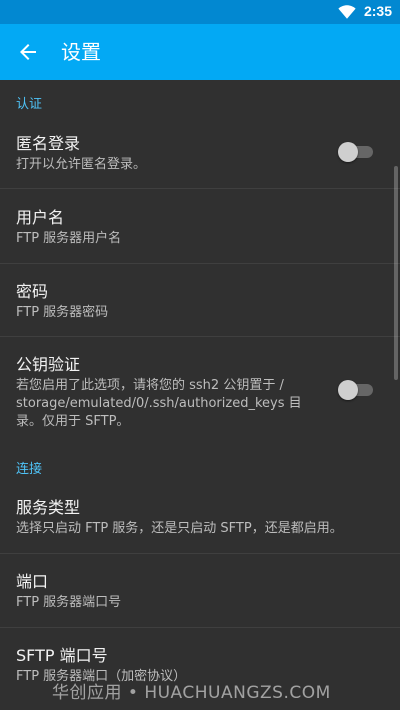  Describe the element at coordinates (28, 52) in the screenshot. I see `arrow-back-icon` at that location.